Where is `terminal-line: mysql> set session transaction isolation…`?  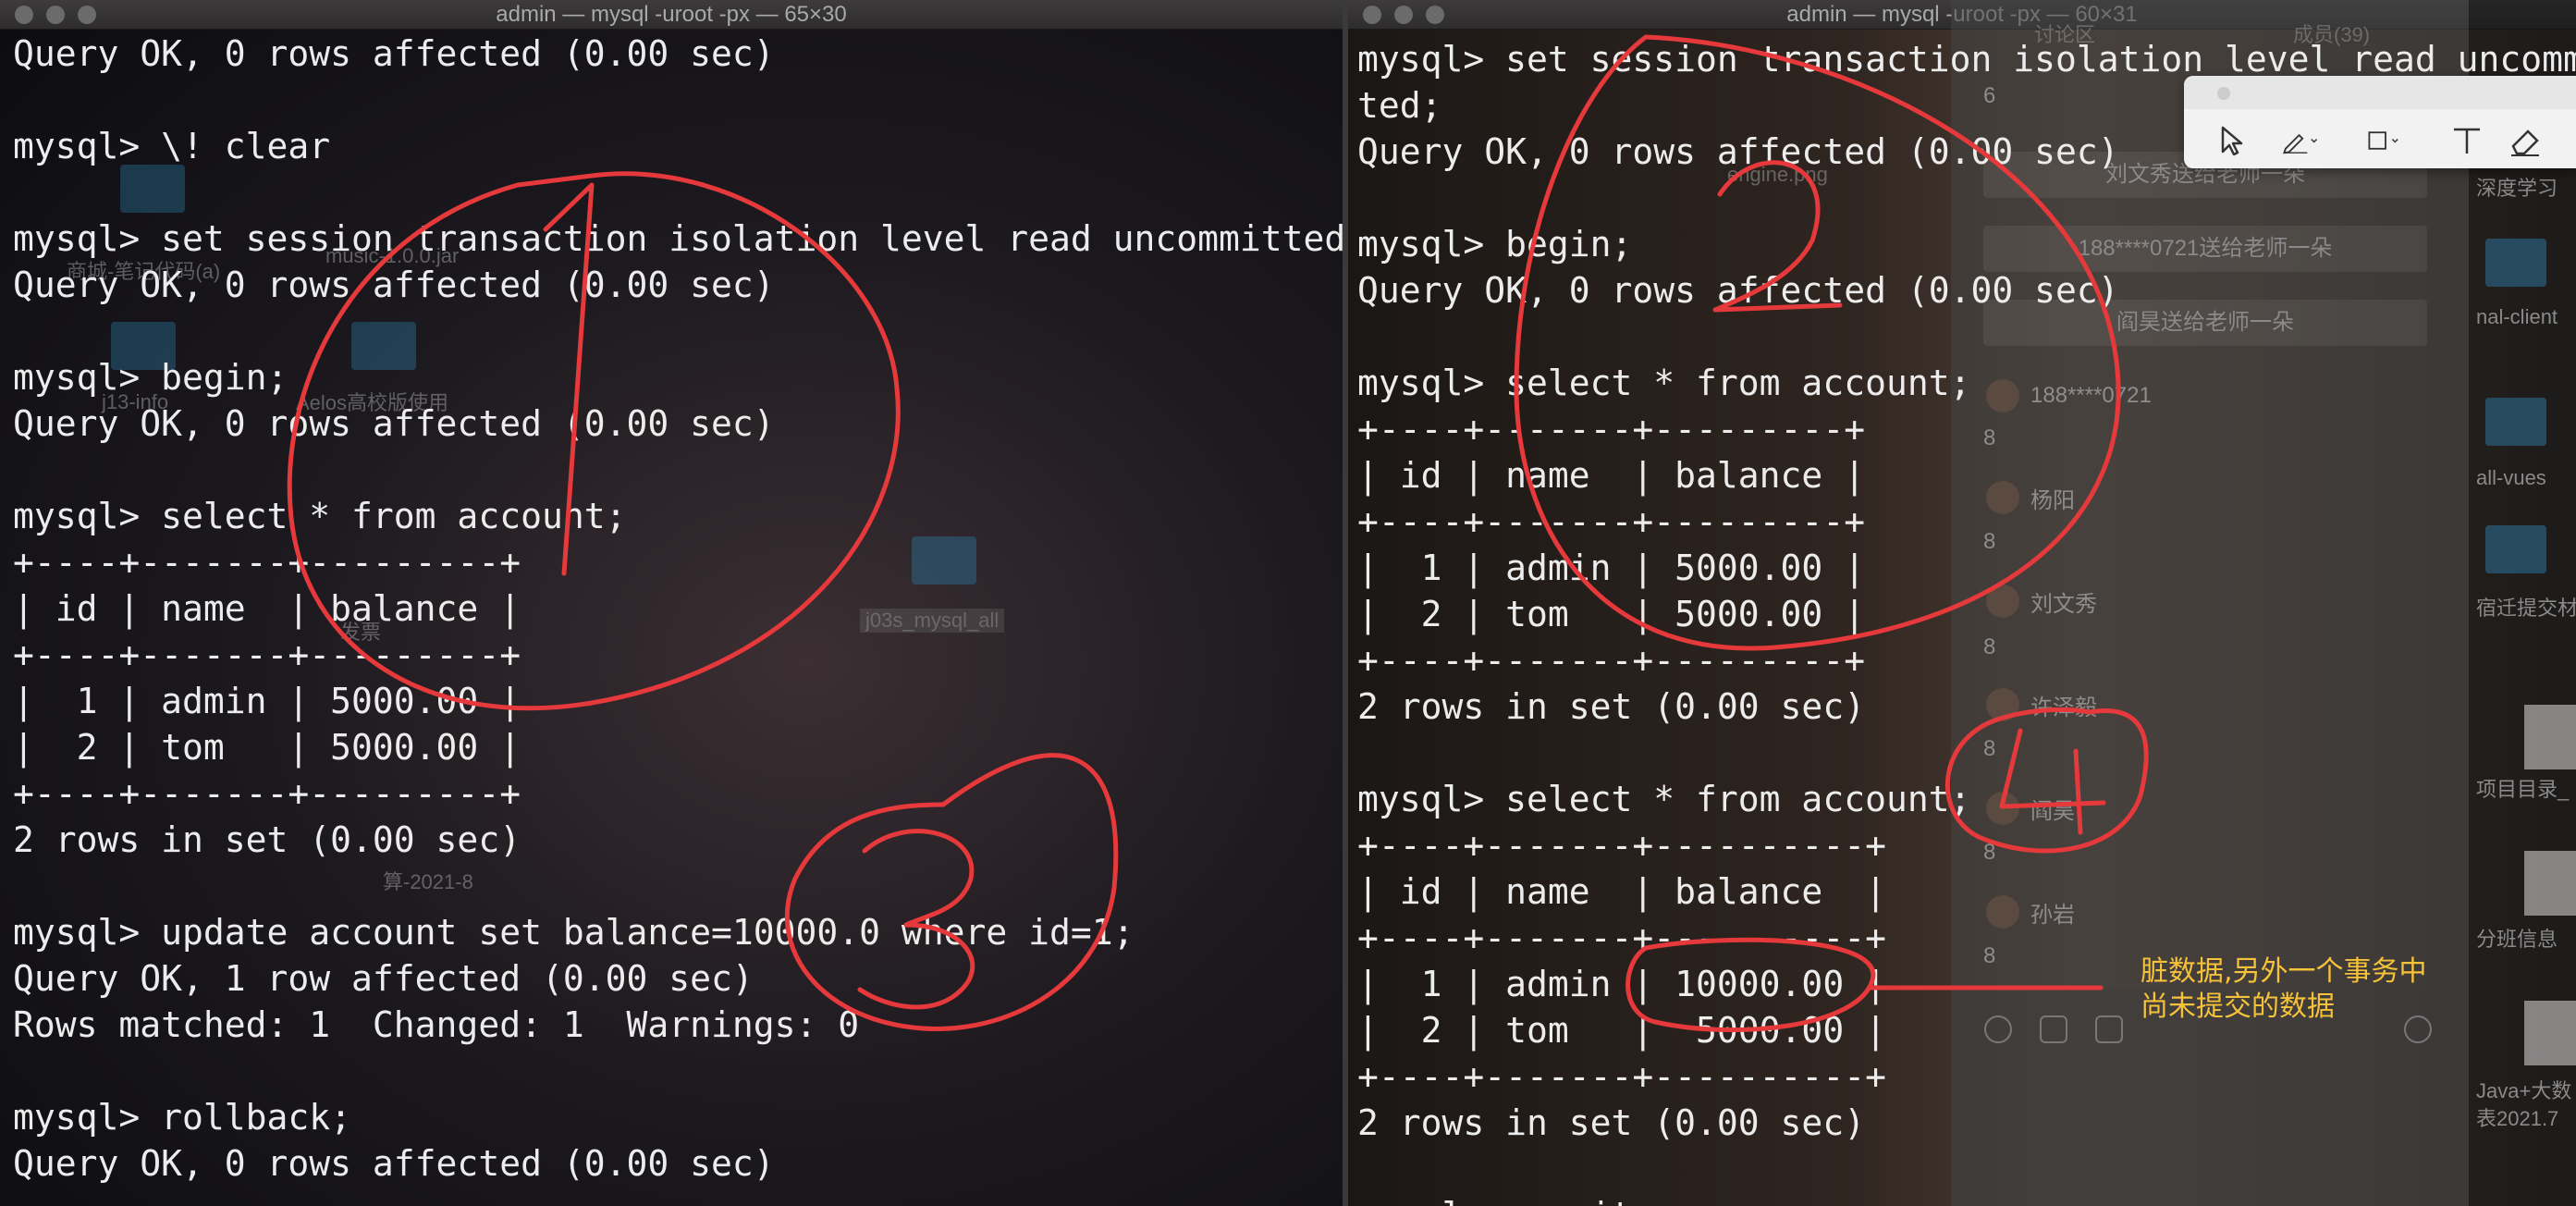 terminal-line: mysql> set session transaction isolation… is located at coordinates (678, 238).